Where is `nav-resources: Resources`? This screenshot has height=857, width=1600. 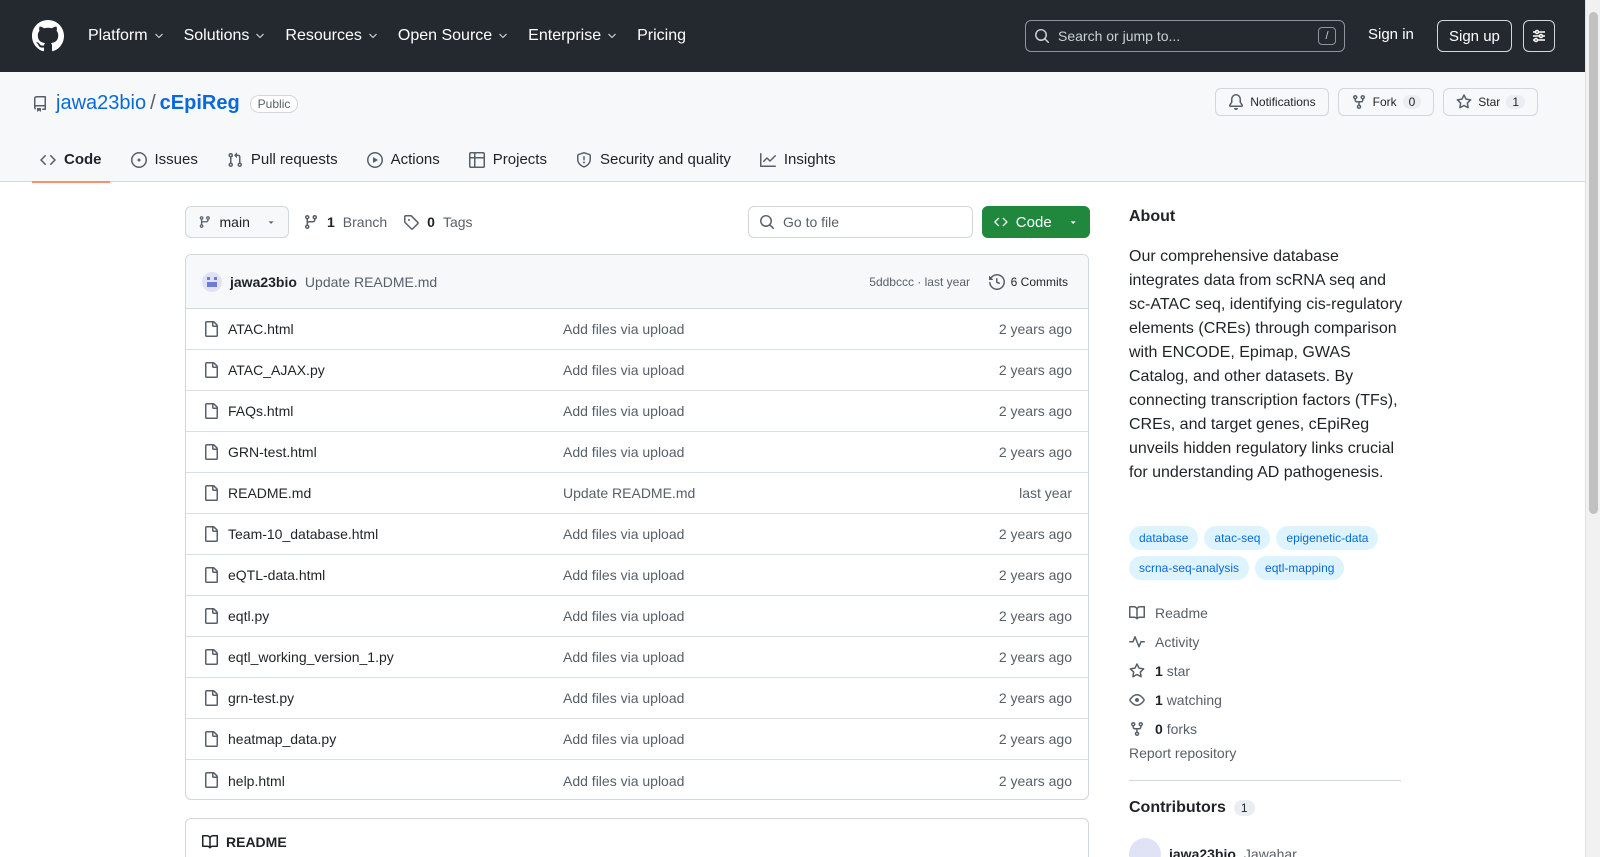 nav-resources: Resources is located at coordinates (331, 36).